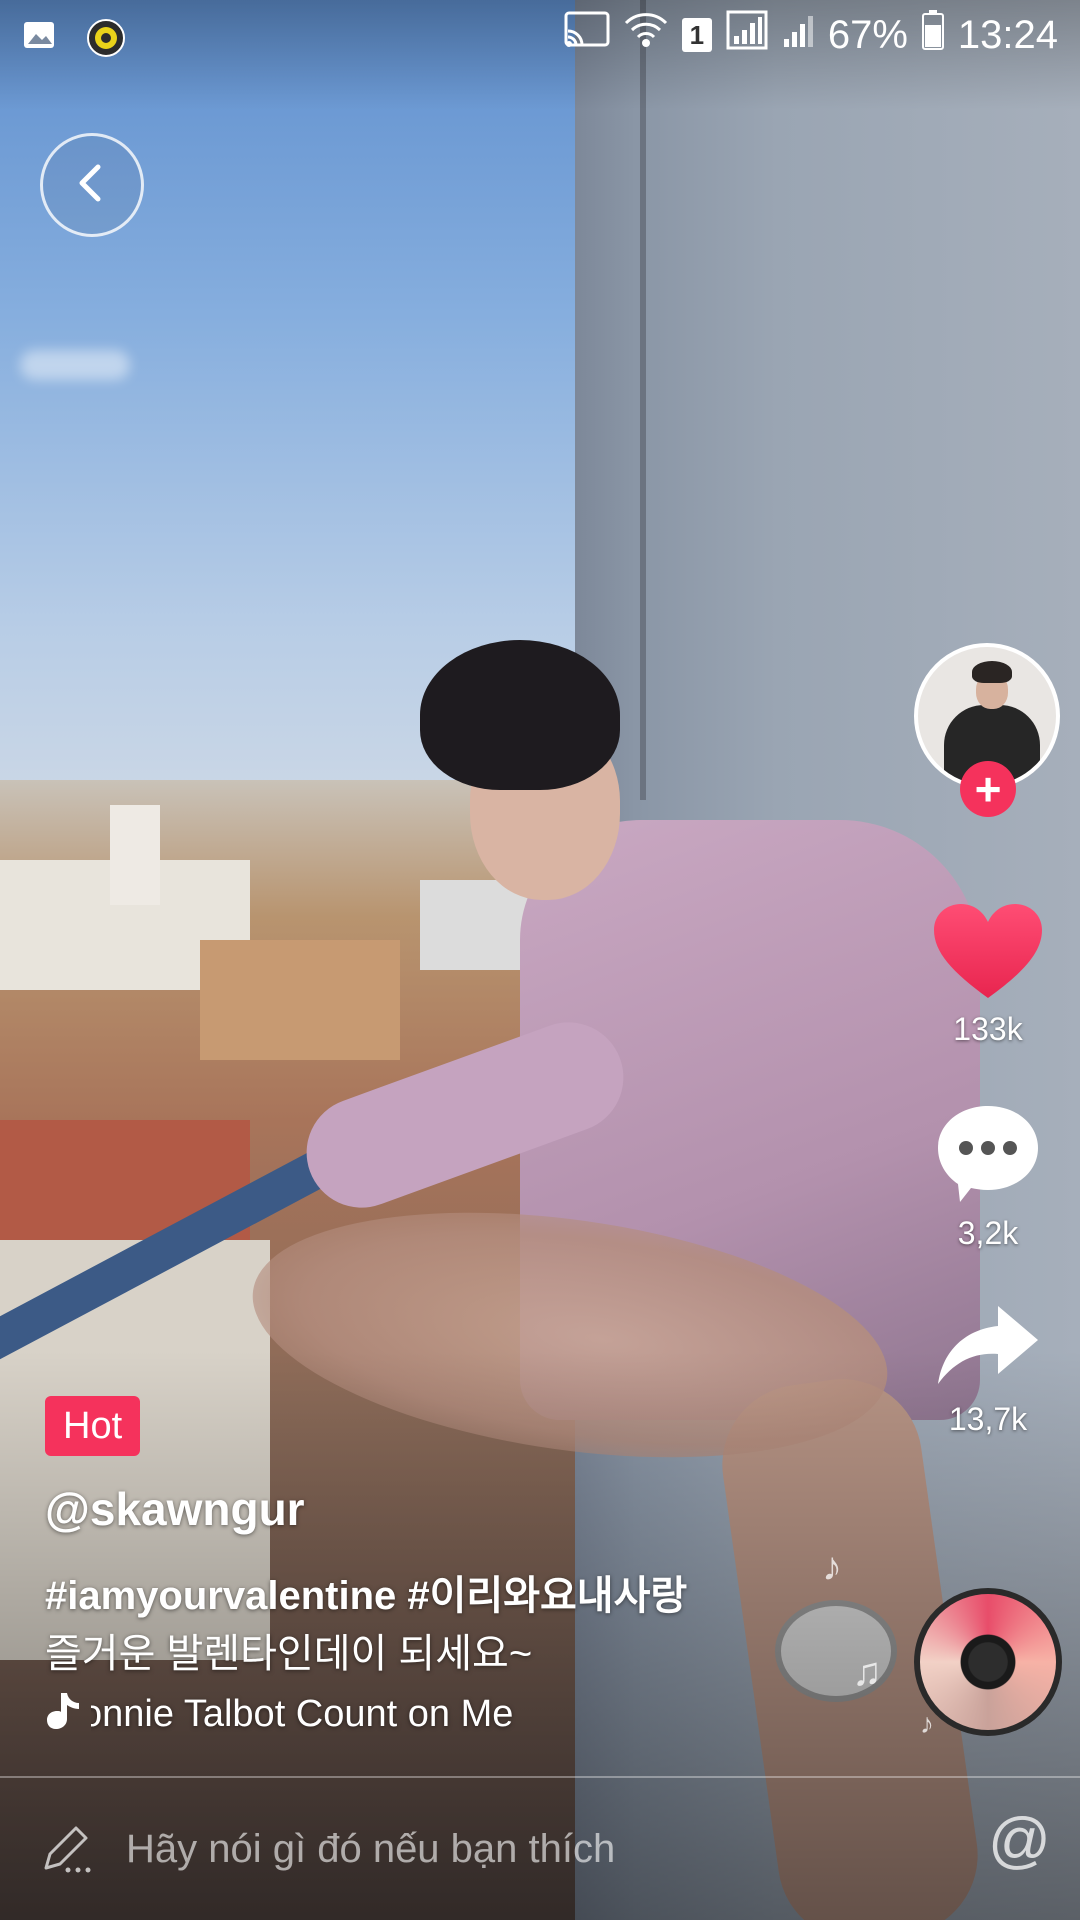 The width and height of the screenshot is (1080, 1920). What do you see at coordinates (747, 35) in the screenshot?
I see `signal-icon` at bounding box center [747, 35].